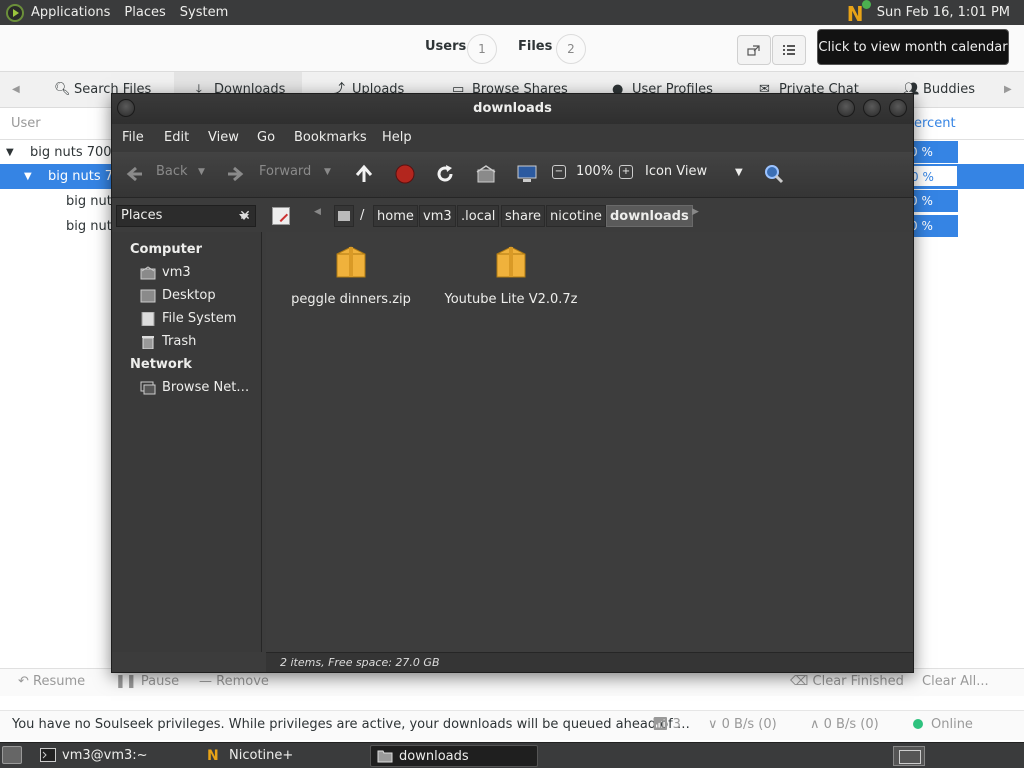  Describe the element at coordinates (695, 212) in the screenshot. I see `path-scroll-right-icon: ▶` at that location.